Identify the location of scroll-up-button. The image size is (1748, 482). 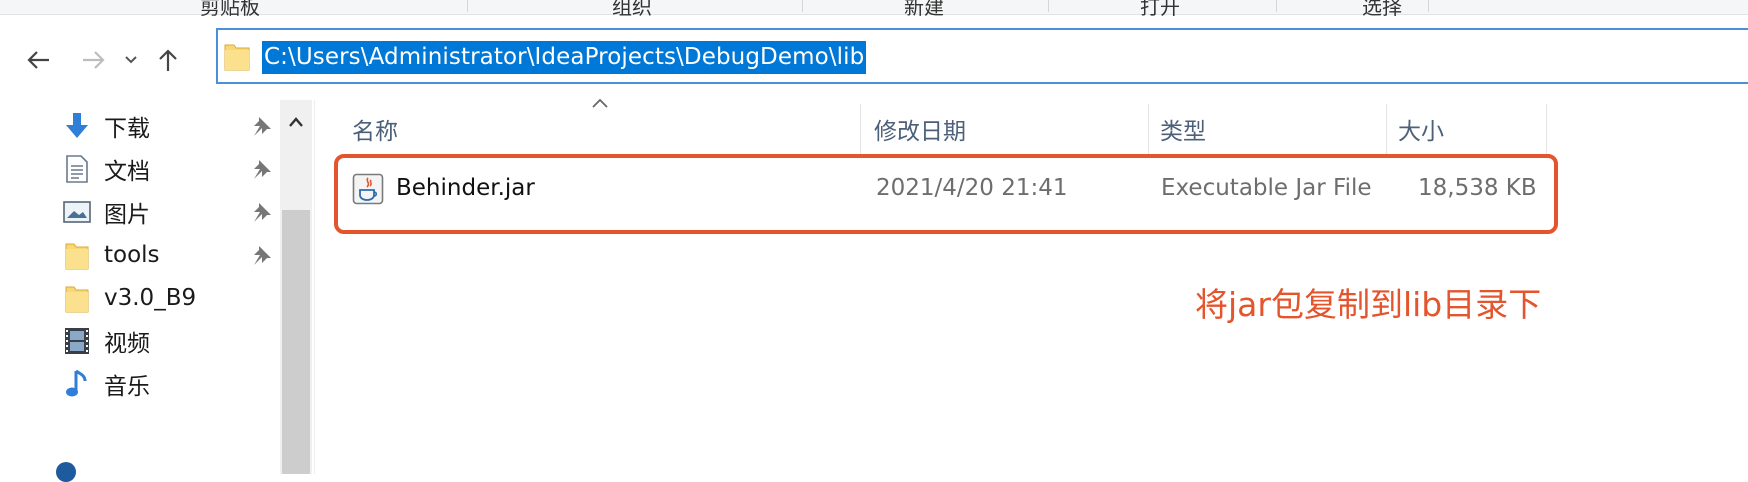
(296, 122).